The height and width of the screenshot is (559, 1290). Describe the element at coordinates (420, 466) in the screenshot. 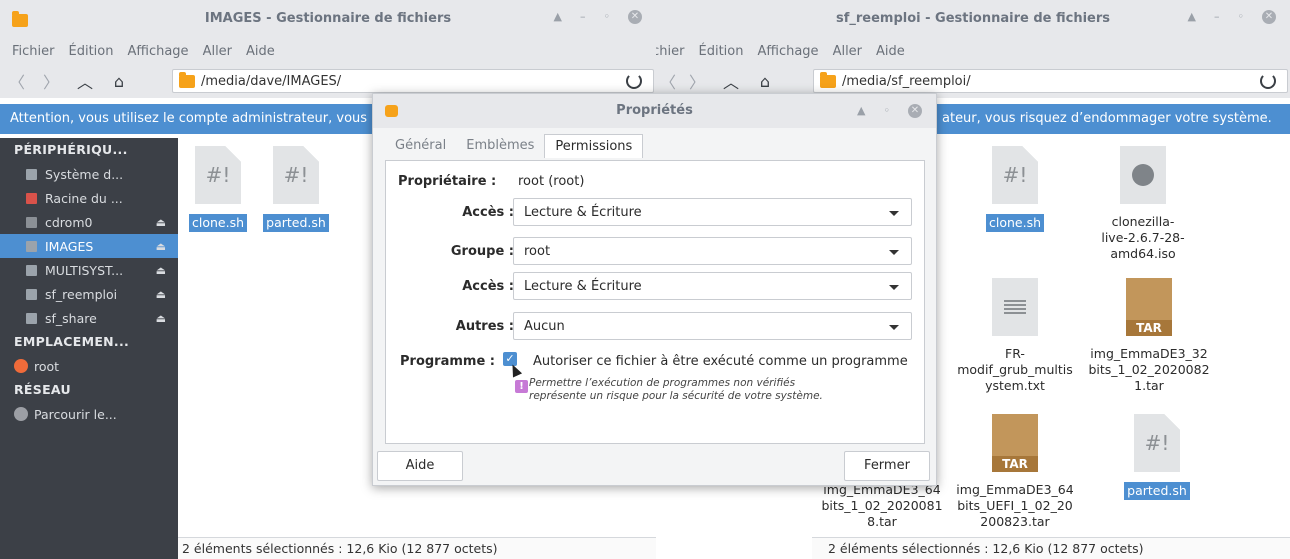

I see `help-button: Aide` at that location.